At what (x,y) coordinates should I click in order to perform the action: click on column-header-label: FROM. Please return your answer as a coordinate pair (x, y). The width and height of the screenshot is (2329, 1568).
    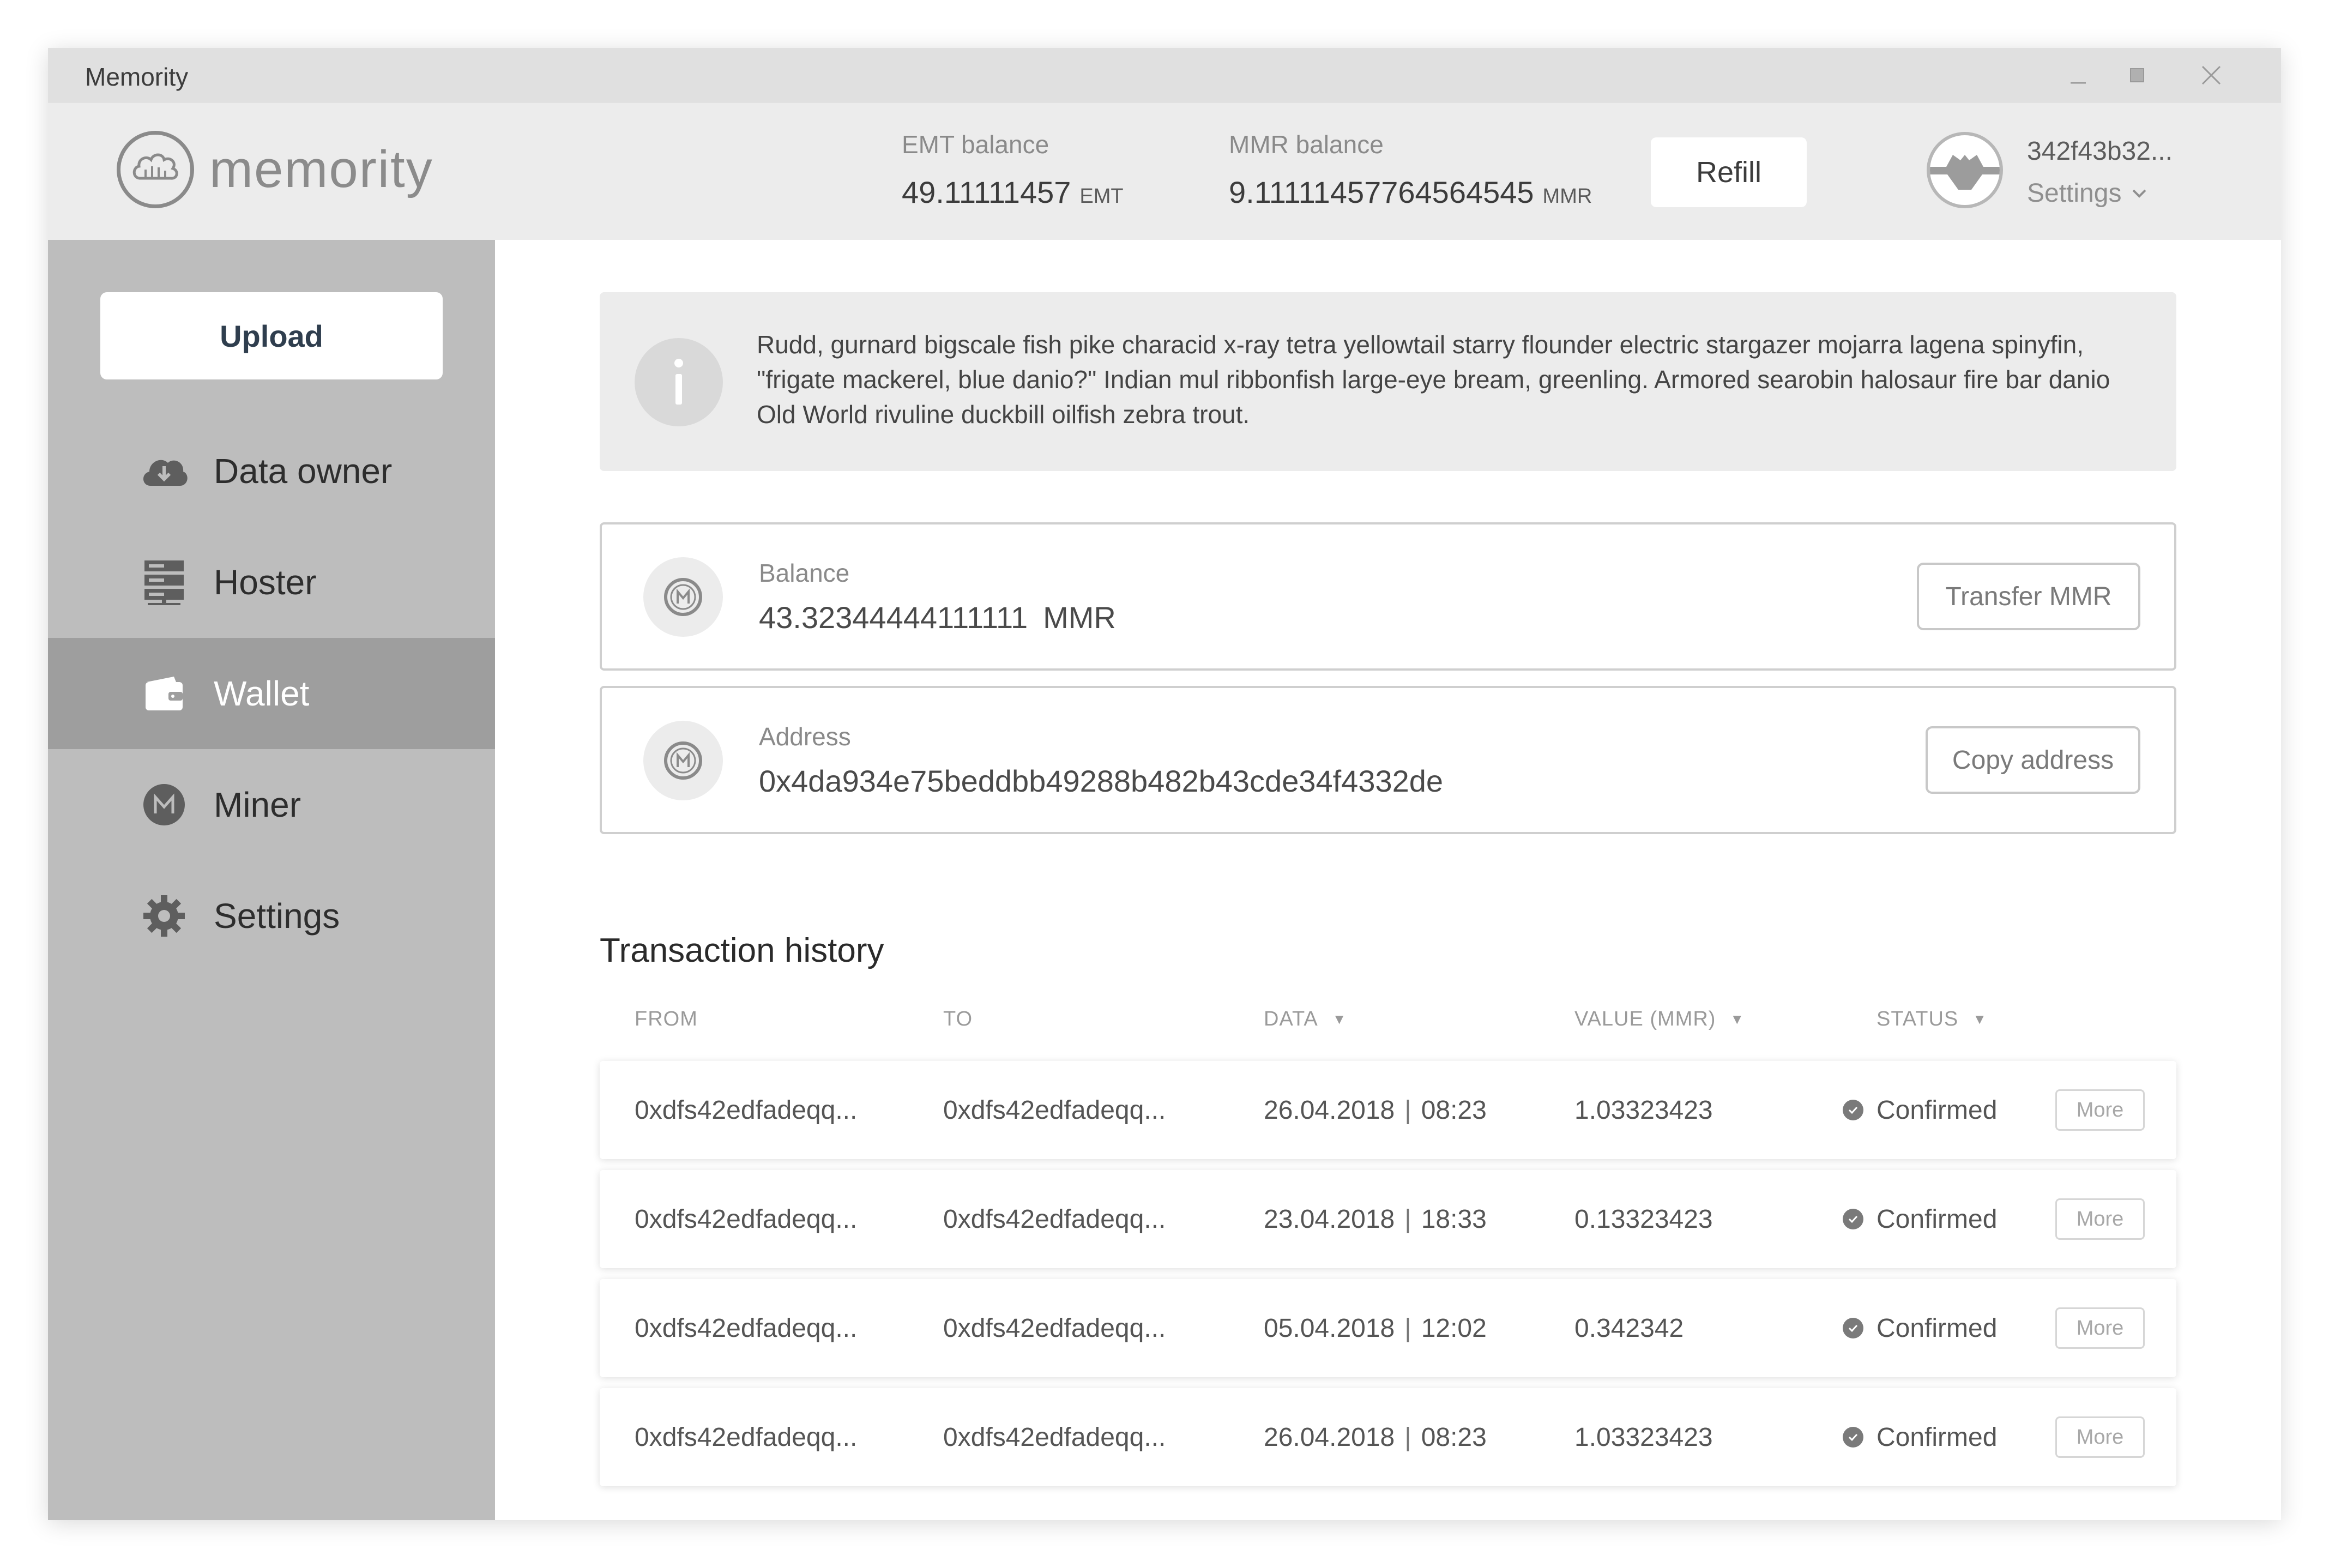
    Looking at the image, I should click on (666, 1019).